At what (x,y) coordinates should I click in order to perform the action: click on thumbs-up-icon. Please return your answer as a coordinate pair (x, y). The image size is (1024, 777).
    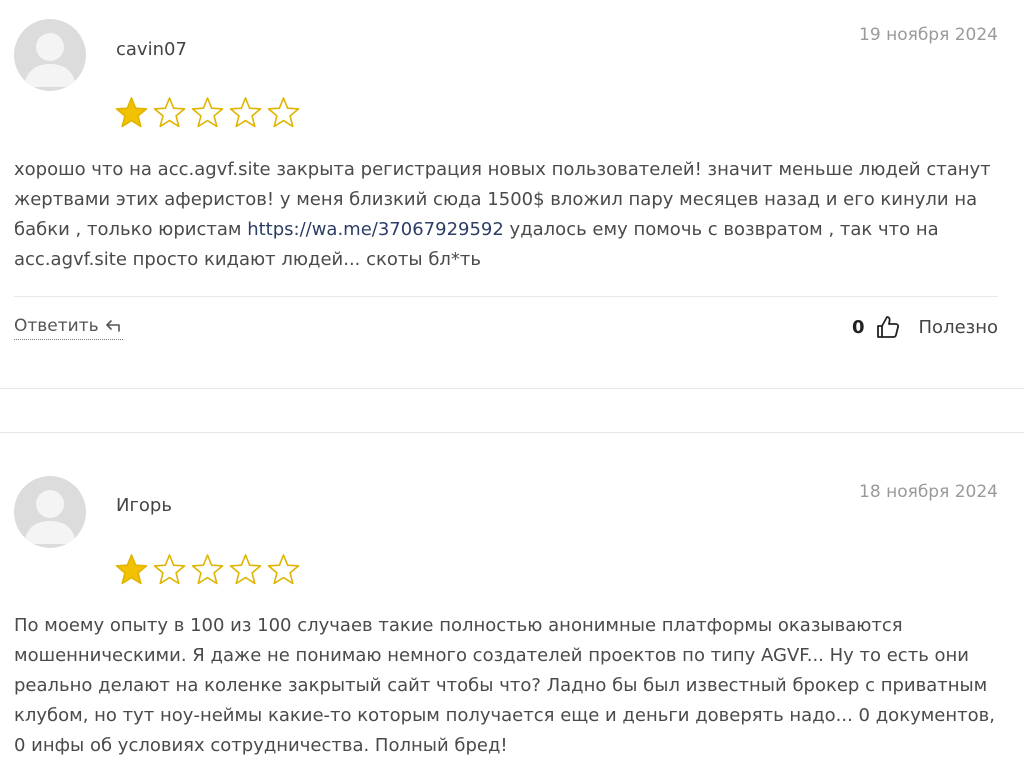
    Looking at the image, I should click on (888, 327).